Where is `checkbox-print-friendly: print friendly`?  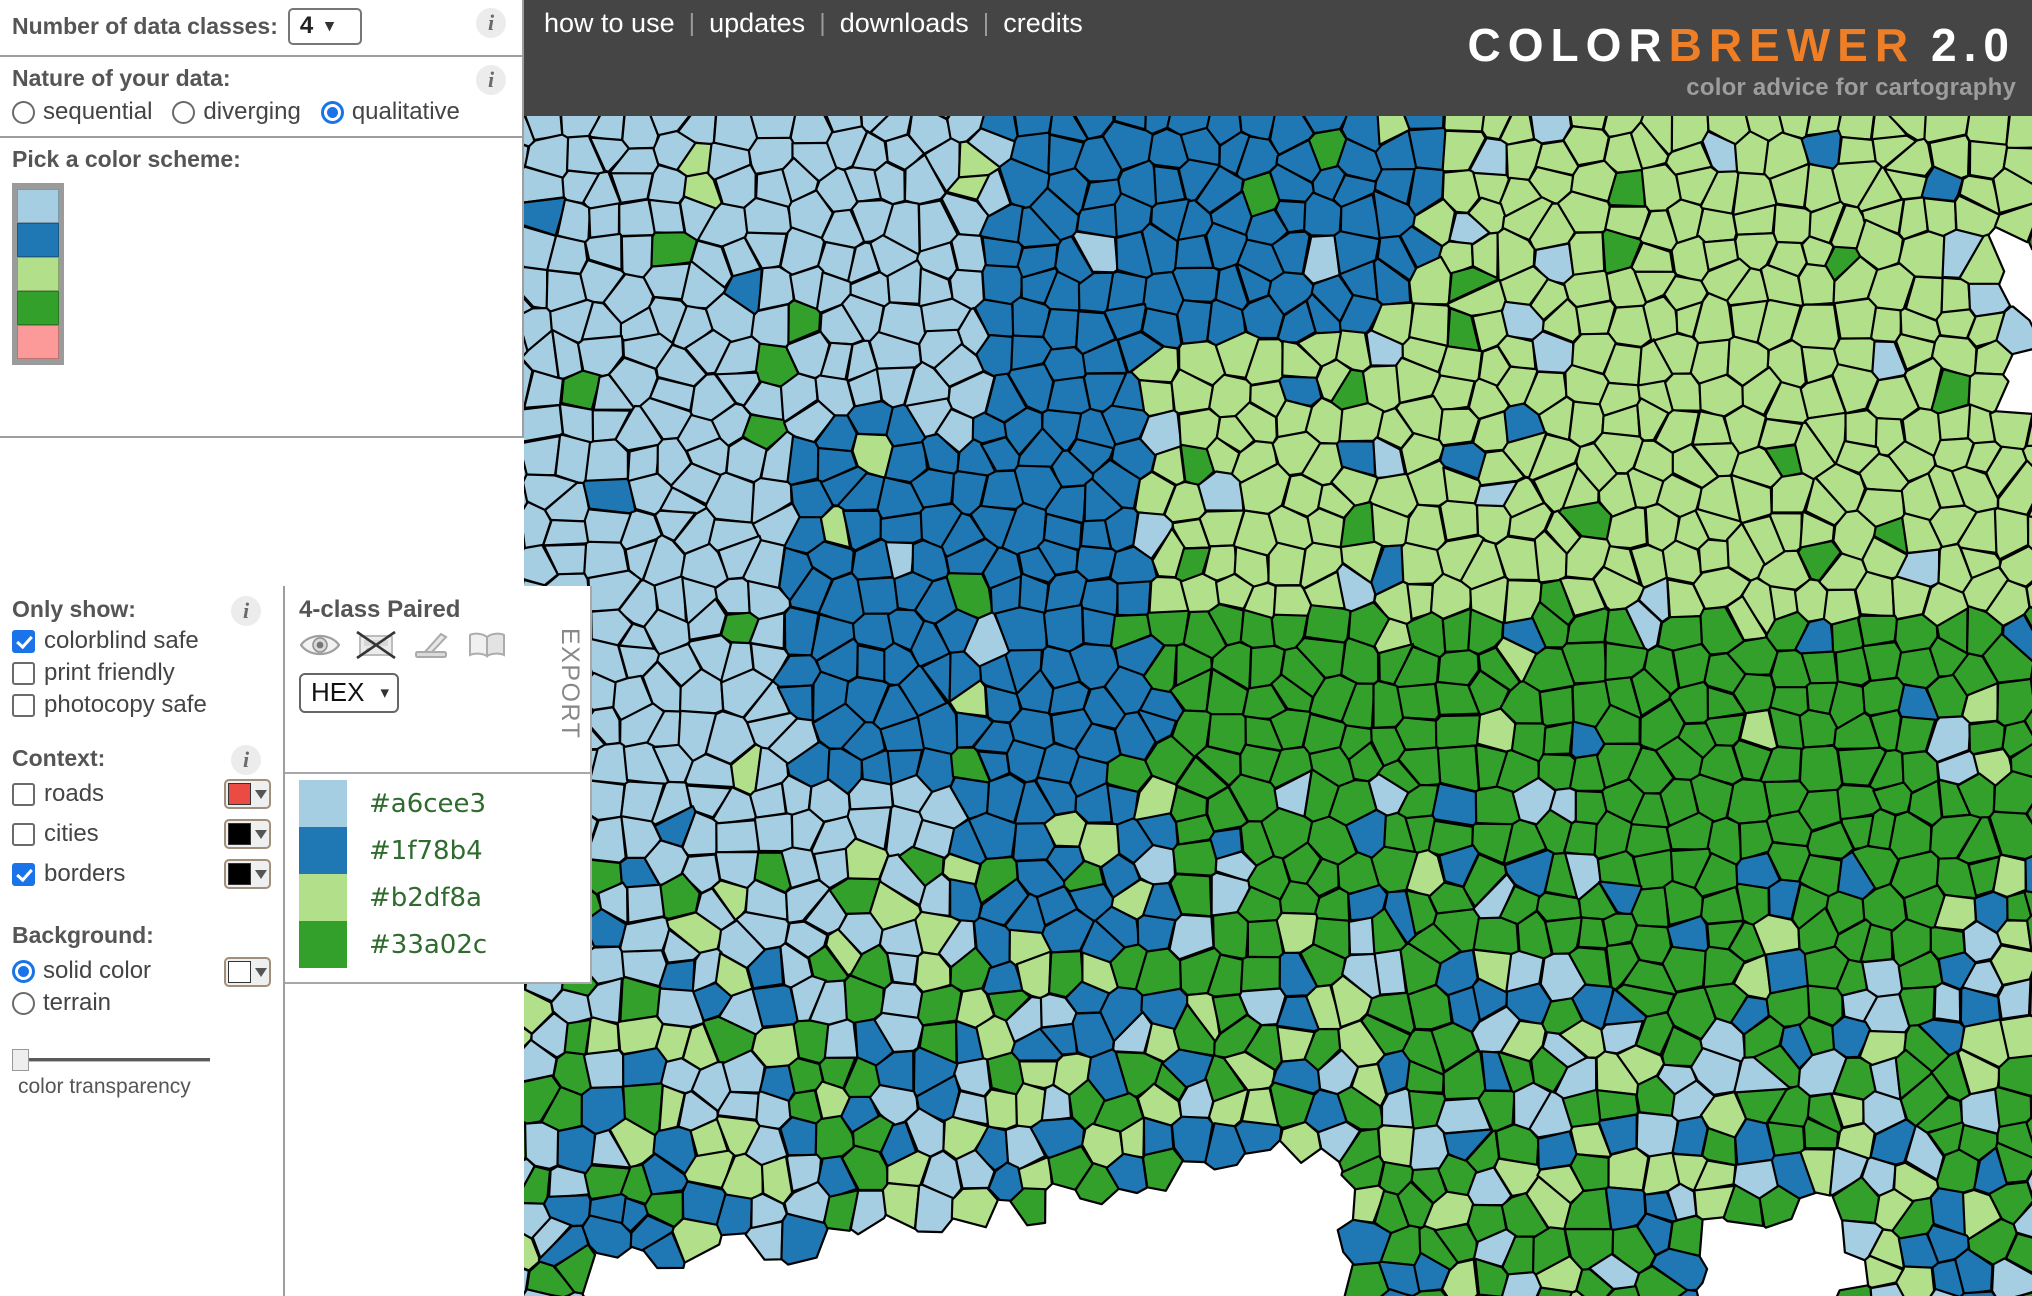 checkbox-print-friendly: print friendly is located at coordinates (141, 673).